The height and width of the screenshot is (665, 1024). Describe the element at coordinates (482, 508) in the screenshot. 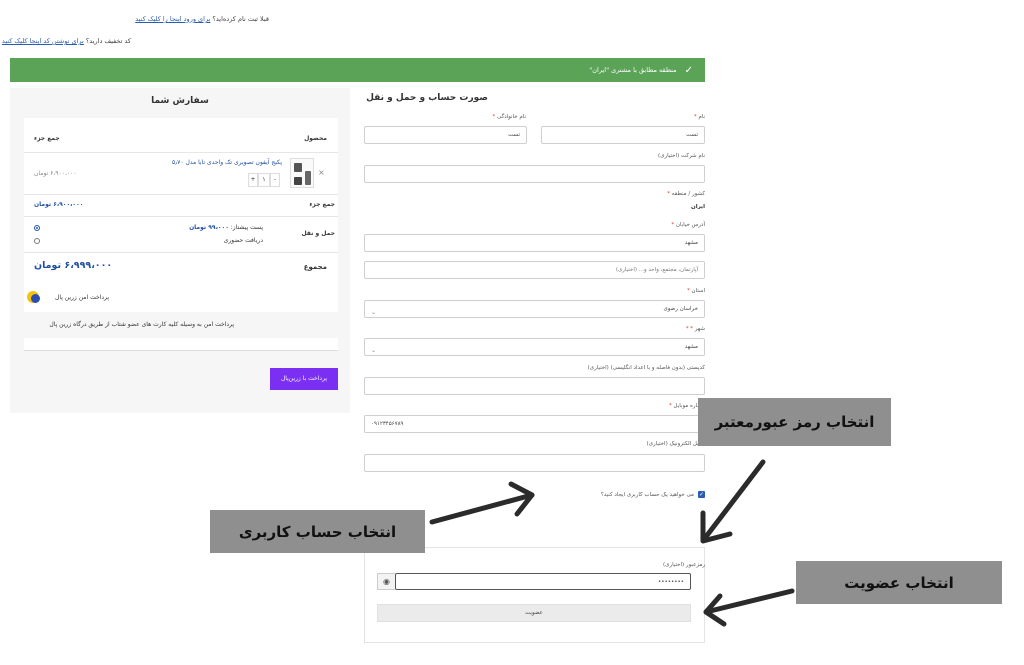

I see `arrow-to-checkbox` at that location.